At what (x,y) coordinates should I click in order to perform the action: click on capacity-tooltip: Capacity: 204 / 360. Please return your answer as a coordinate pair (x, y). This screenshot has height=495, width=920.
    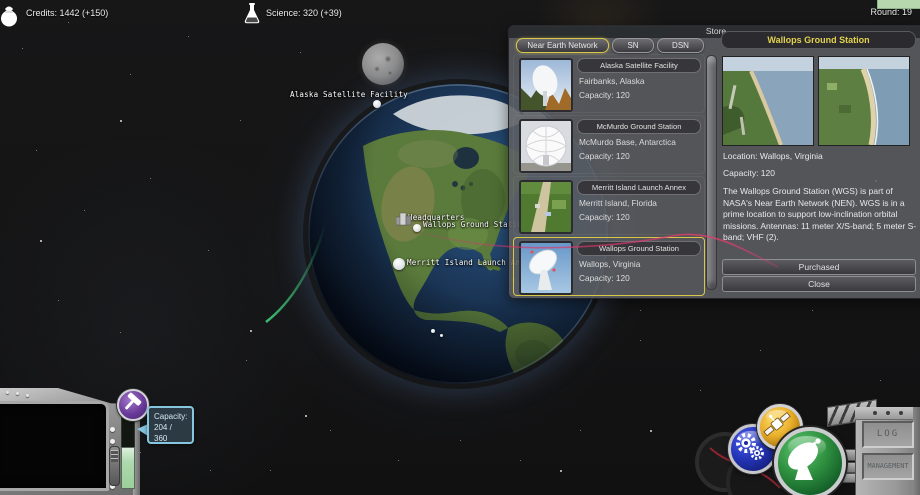
    Looking at the image, I should click on (170, 425).